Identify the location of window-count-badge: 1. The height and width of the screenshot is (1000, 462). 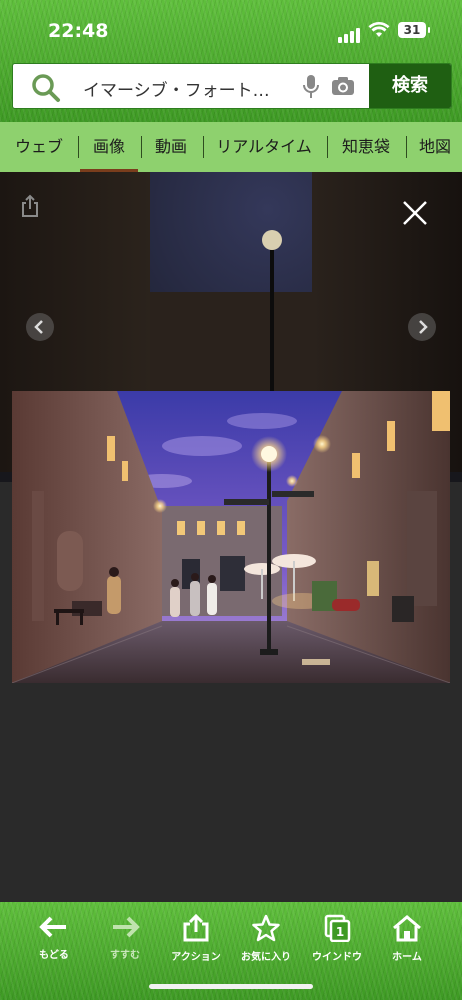
(340, 932).